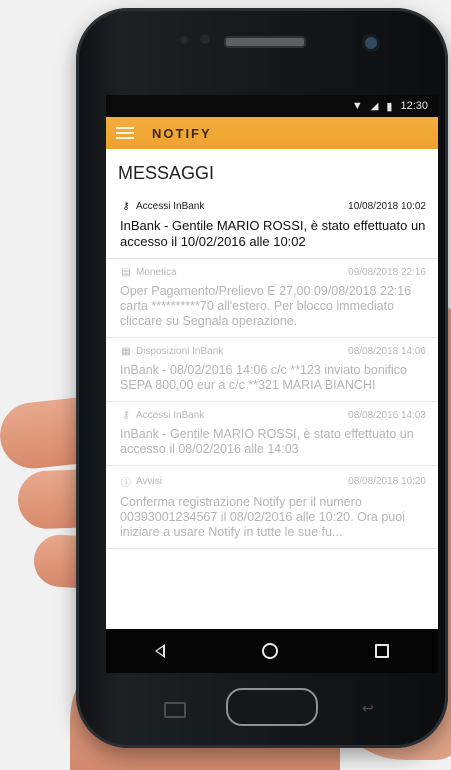 This screenshot has width=451, height=770. Describe the element at coordinates (180, 351) in the screenshot. I see `message-category: Disposizioni InBank` at that location.